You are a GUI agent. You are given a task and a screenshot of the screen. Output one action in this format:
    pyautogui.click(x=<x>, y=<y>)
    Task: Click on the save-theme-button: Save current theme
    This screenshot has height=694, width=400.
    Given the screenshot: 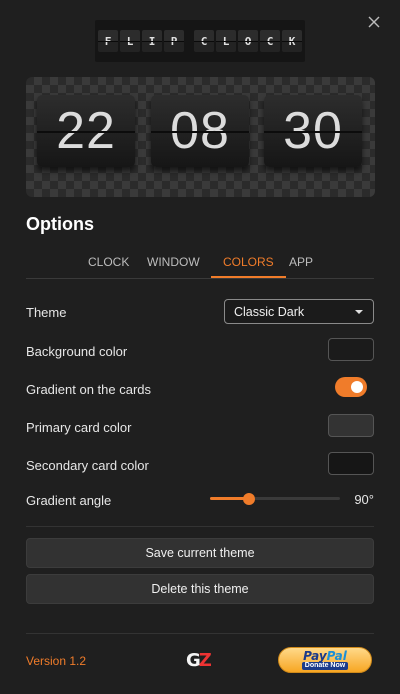 What is the action you would take?
    pyautogui.click(x=200, y=553)
    